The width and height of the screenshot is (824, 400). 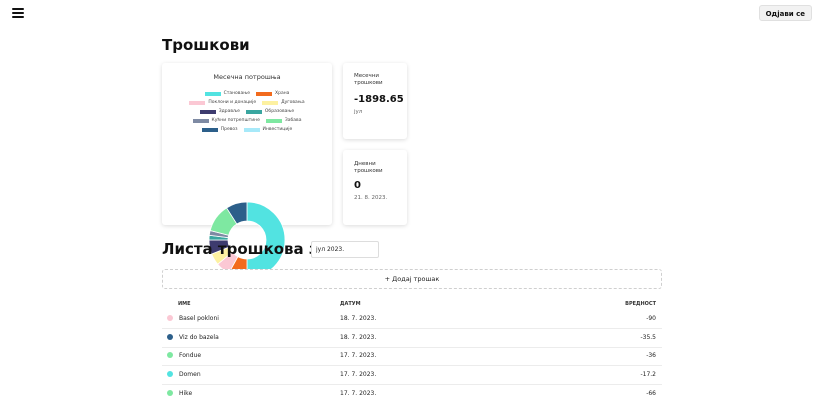 What do you see at coordinates (199, 318) in the screenshot?
I see `cell-name: Basel pokloni` at bounding box center [199, 318].